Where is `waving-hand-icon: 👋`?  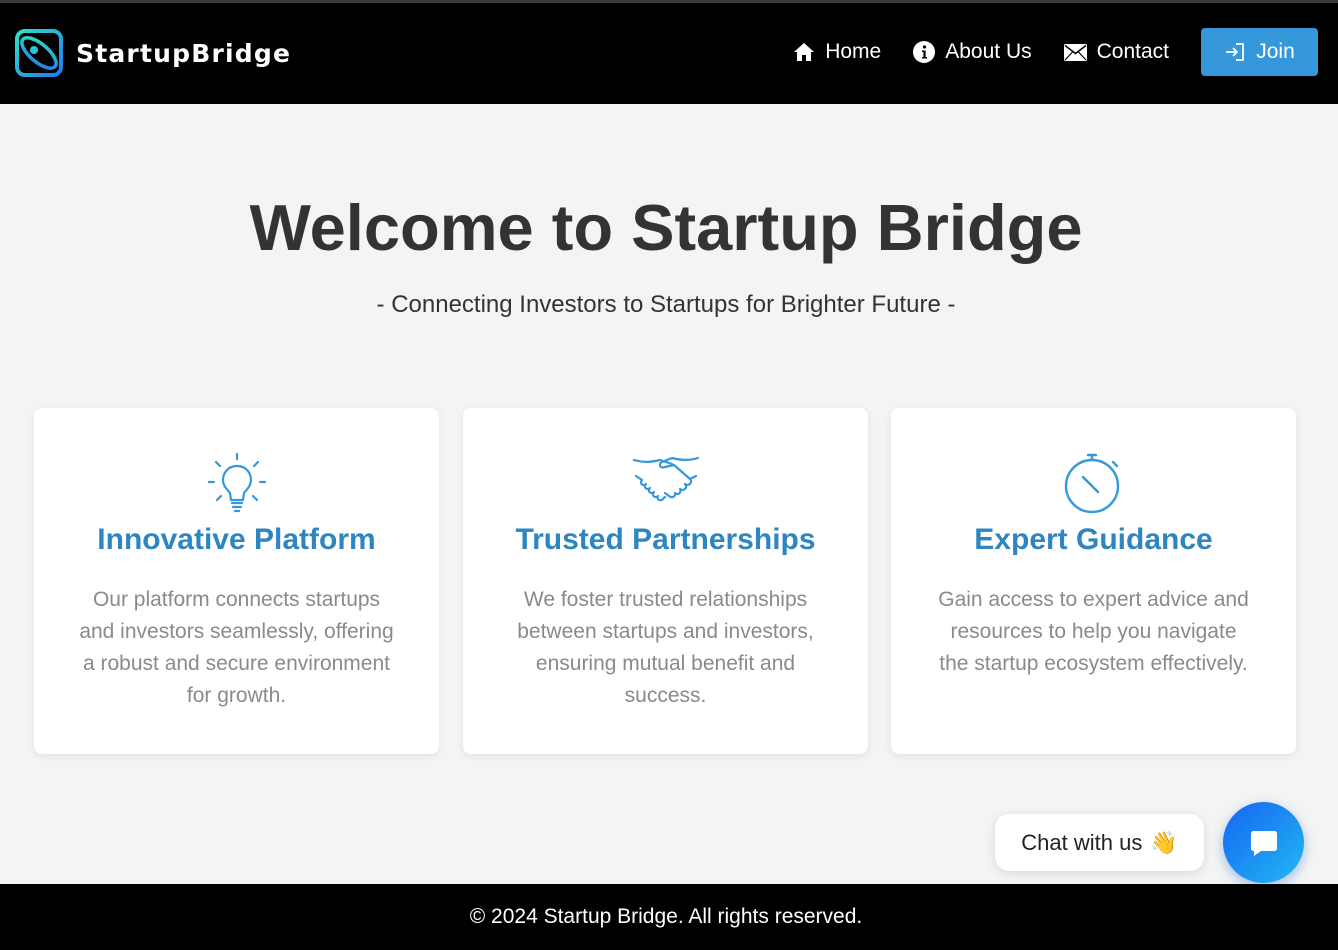 waving-hand-icon: 👋 is located at coordinates (1164, 842).